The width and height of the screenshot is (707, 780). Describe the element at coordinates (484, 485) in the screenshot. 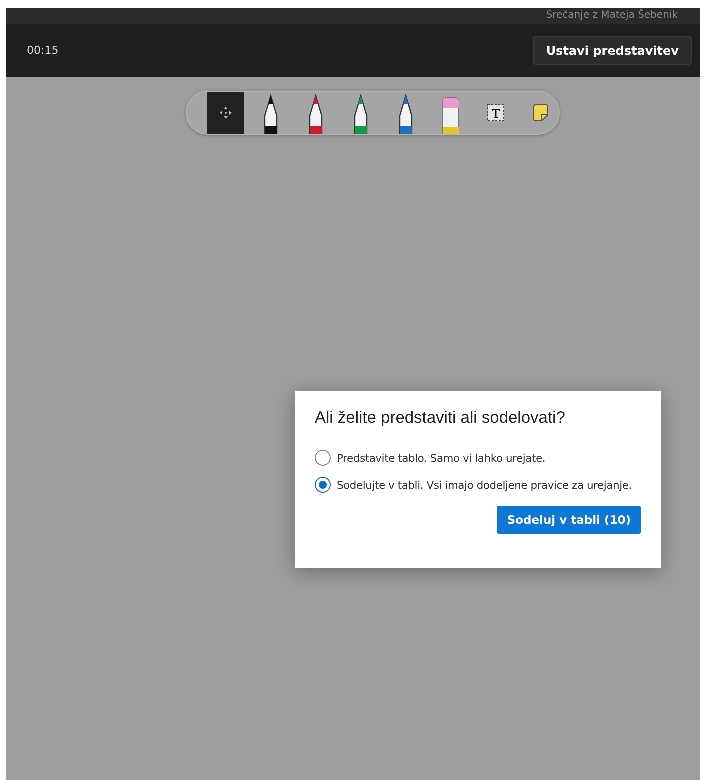

I see `option-label: Sodelujte v tabli. Vsi imajo dodeljene pravice za urejanje.` at that location.